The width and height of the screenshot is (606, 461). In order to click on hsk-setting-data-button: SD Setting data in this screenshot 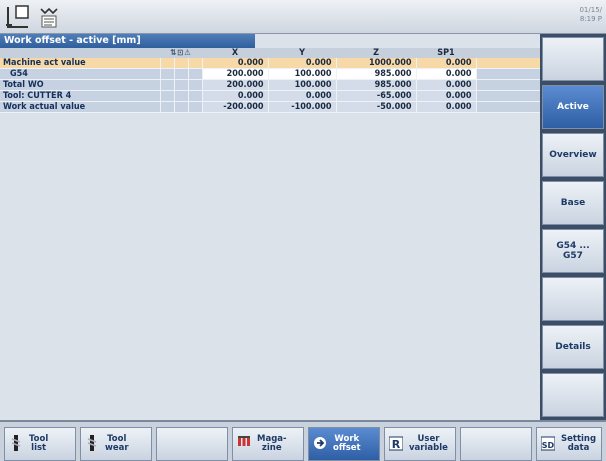, I will do `click(569, 444)`.